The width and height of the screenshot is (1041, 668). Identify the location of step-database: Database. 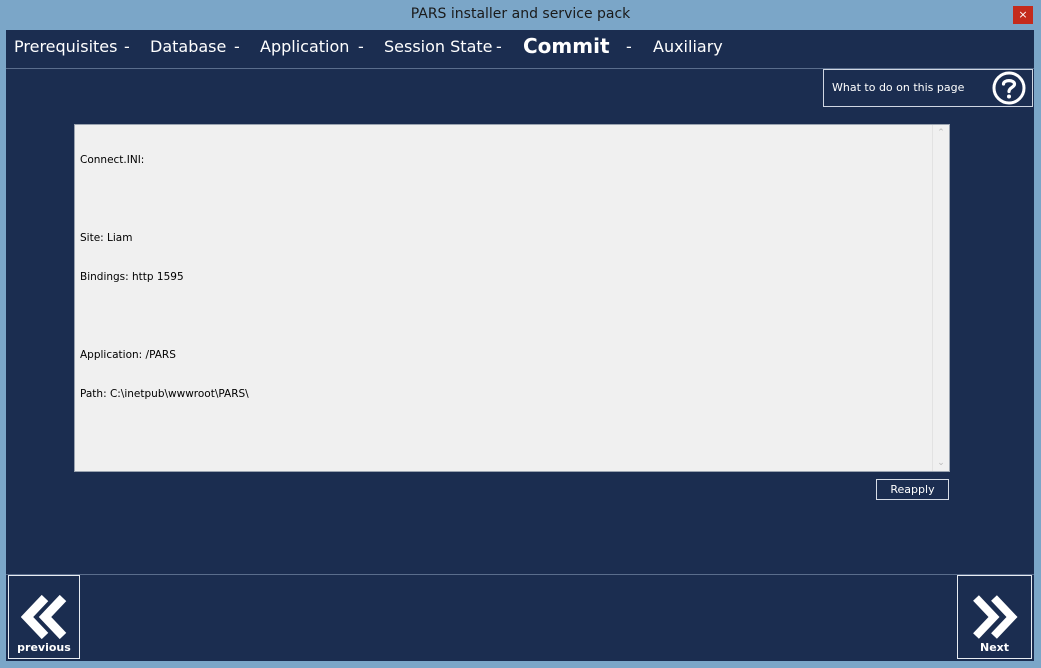
(188, 46).